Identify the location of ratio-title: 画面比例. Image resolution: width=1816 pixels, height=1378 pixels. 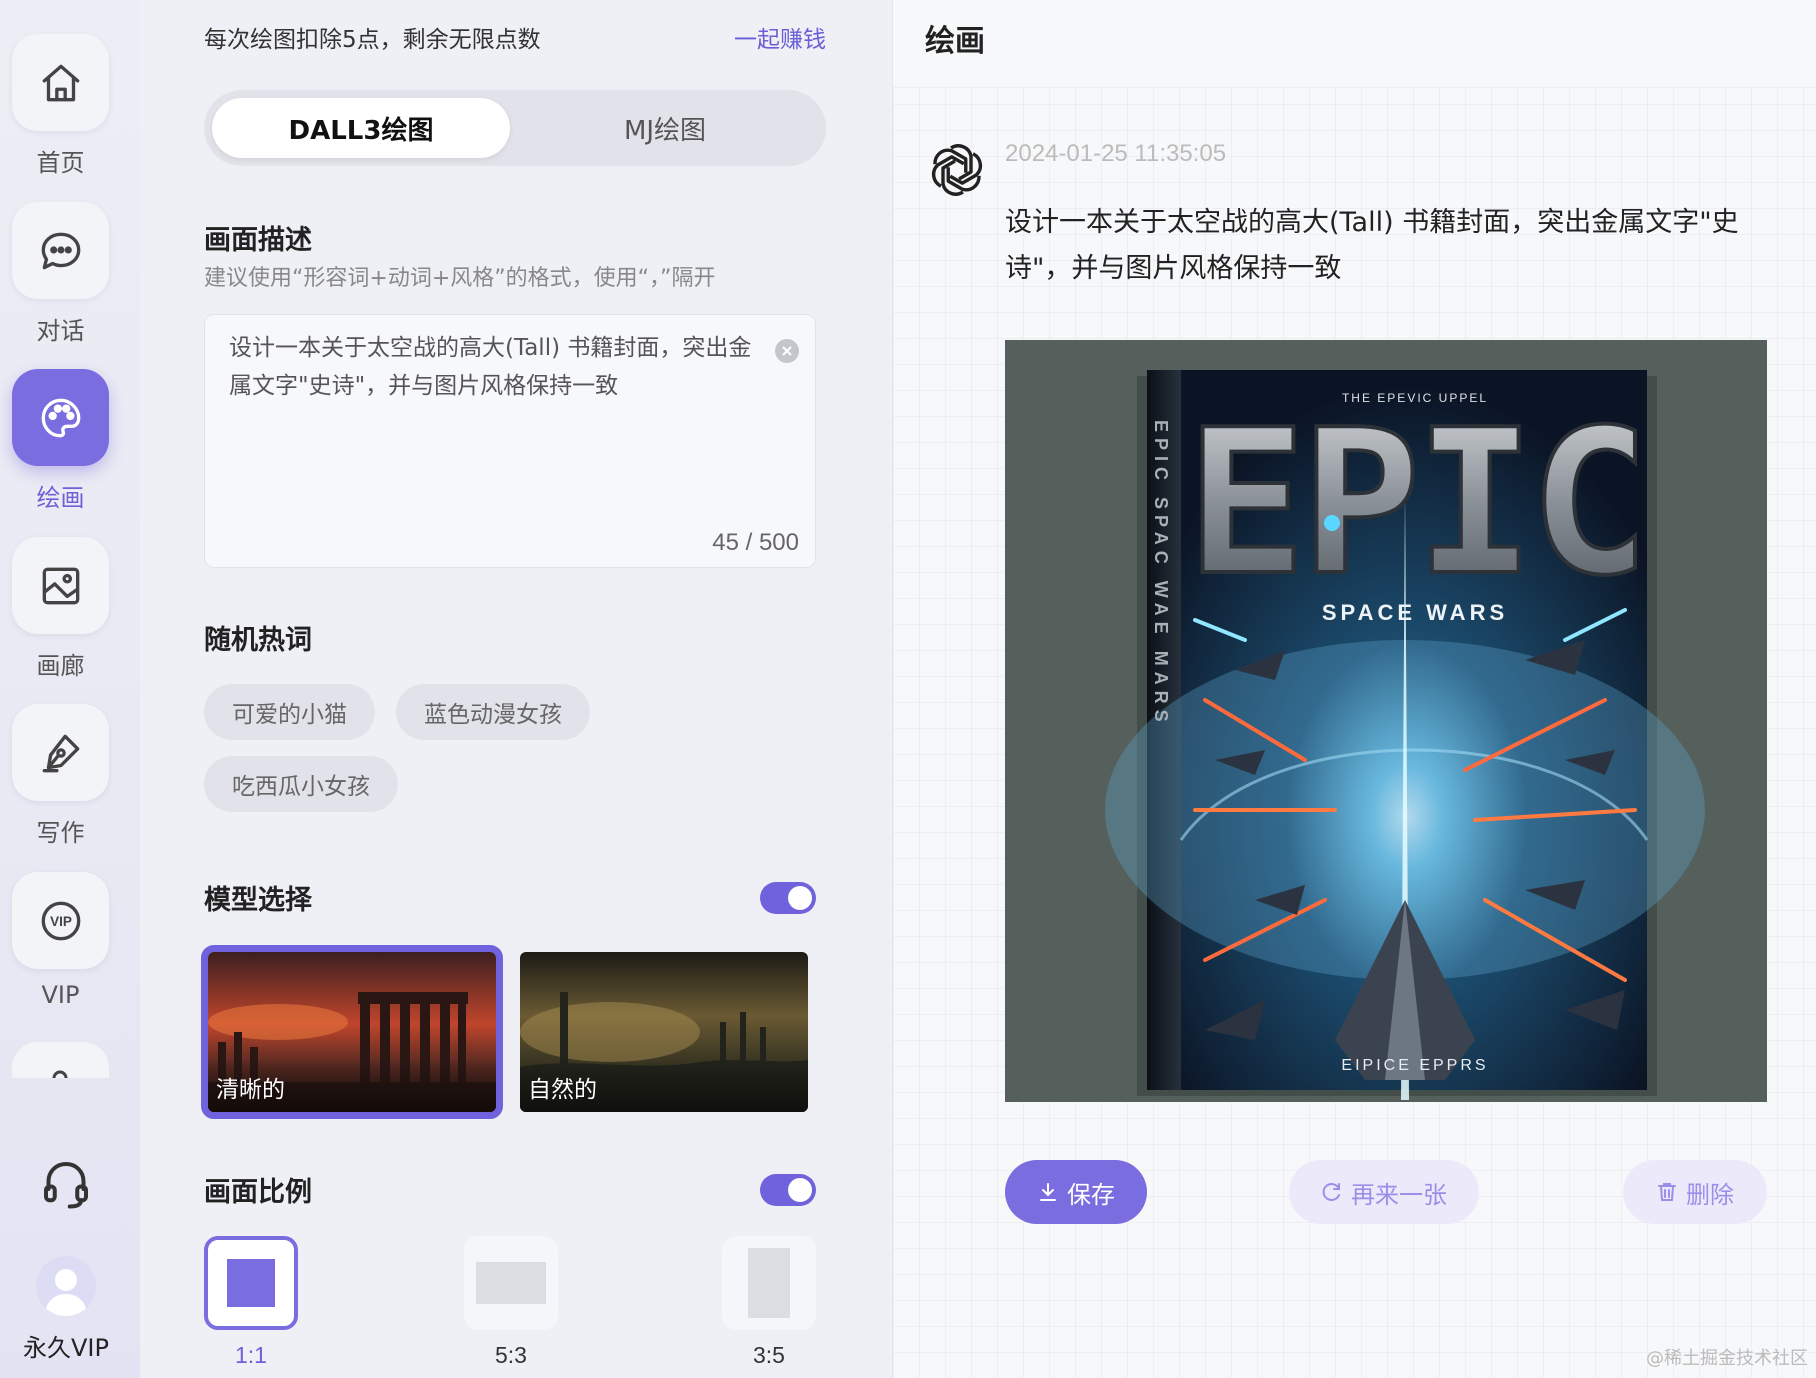
(258, 1192).